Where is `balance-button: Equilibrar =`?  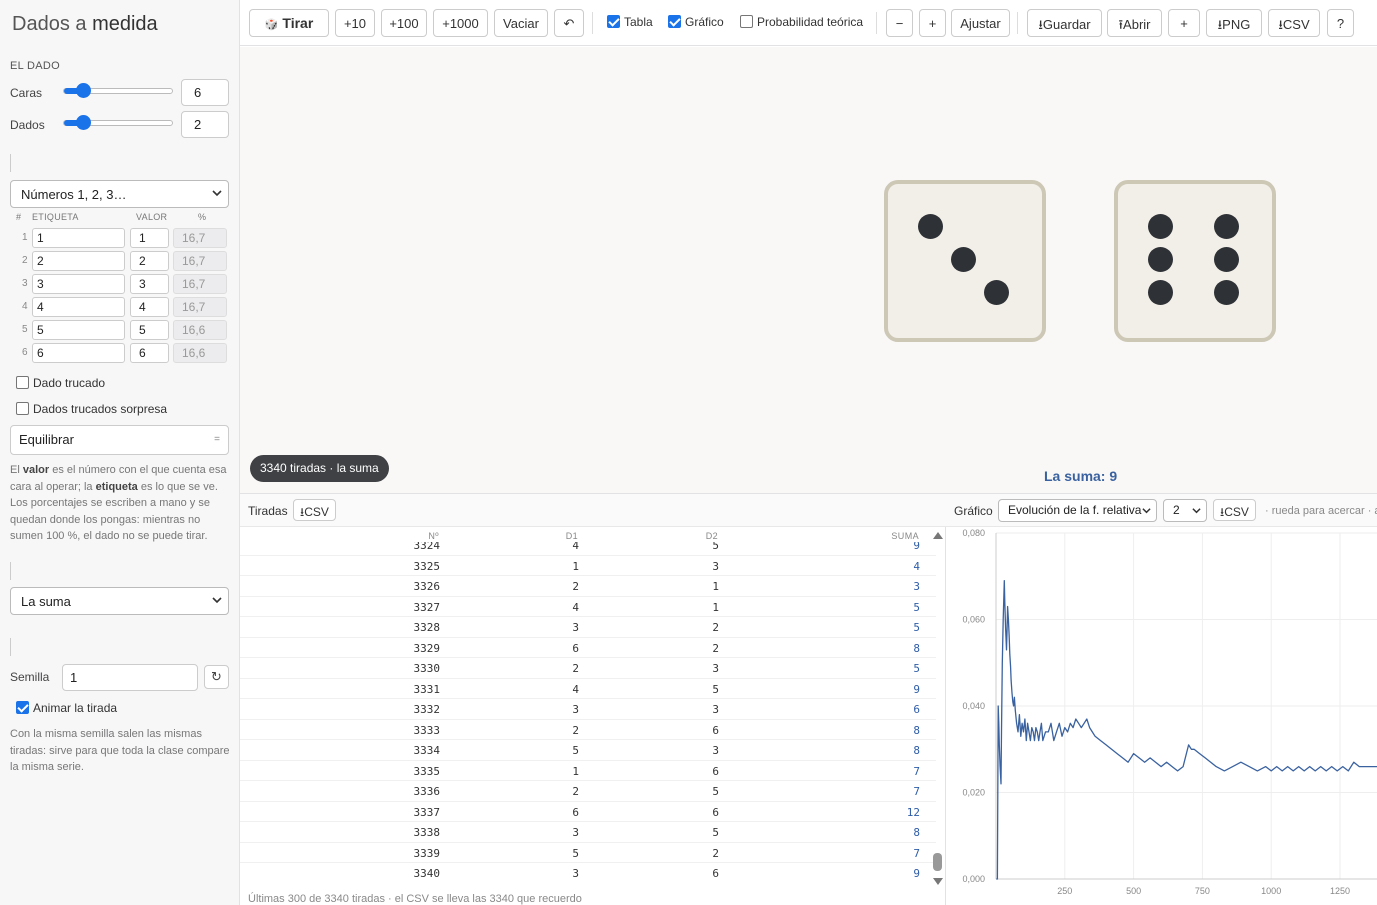 balance-button: Equilibrar = is located at coordinates (119, 440).